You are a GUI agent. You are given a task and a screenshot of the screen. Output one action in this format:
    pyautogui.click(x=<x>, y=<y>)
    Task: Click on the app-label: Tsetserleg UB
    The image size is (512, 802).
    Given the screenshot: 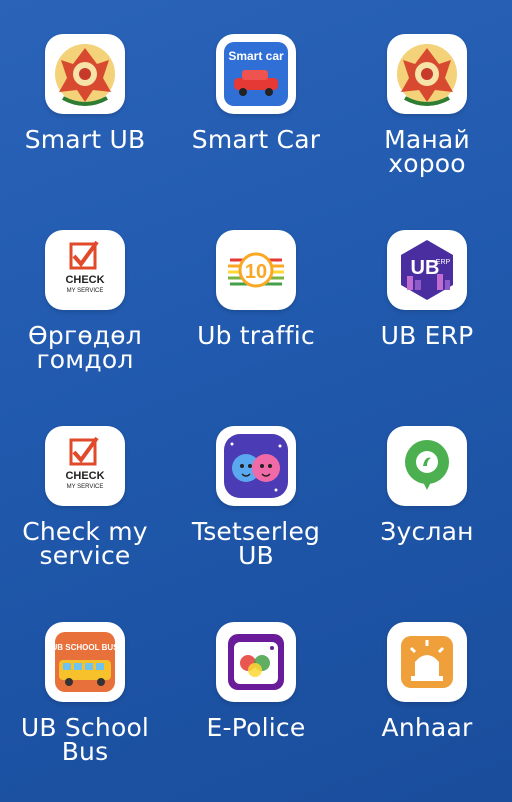 What is the action you would take?
    pyautogui.click(x=256, y=543)
    